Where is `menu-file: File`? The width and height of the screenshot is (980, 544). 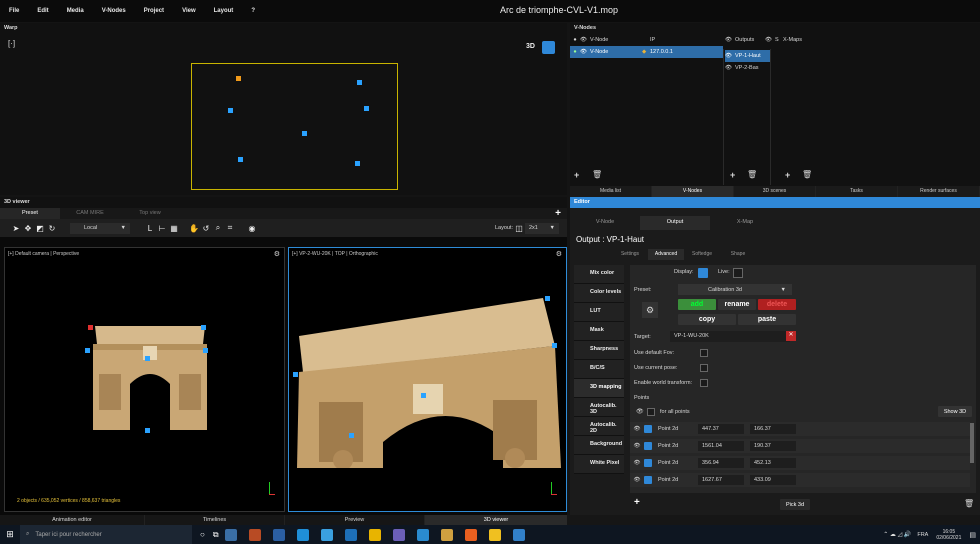 menu-file: File is located at coordinates (14, 11).